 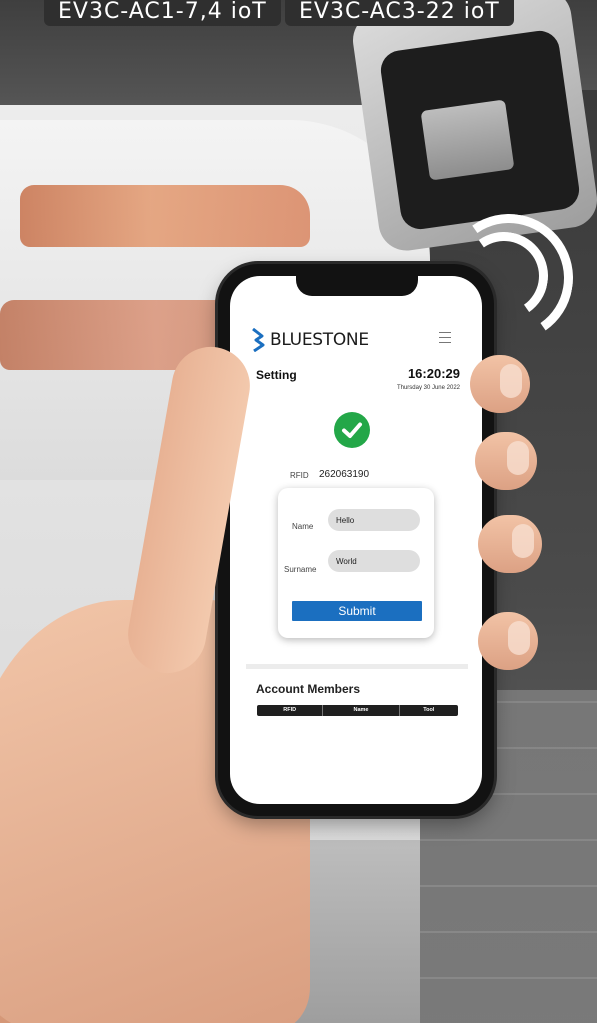 What do you see at coordinates (467, 140) in the screenshot?
I see `charger-plug` at bounding box center [467, 140].